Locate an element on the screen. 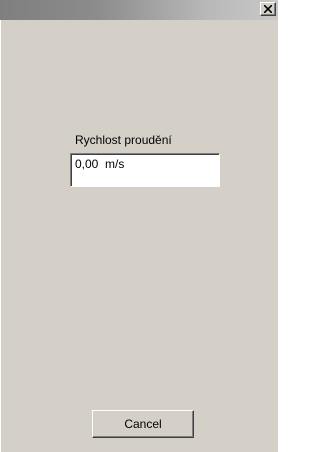  flow-speed-field: 0,00 m/s is located at coordinates (145, 170).